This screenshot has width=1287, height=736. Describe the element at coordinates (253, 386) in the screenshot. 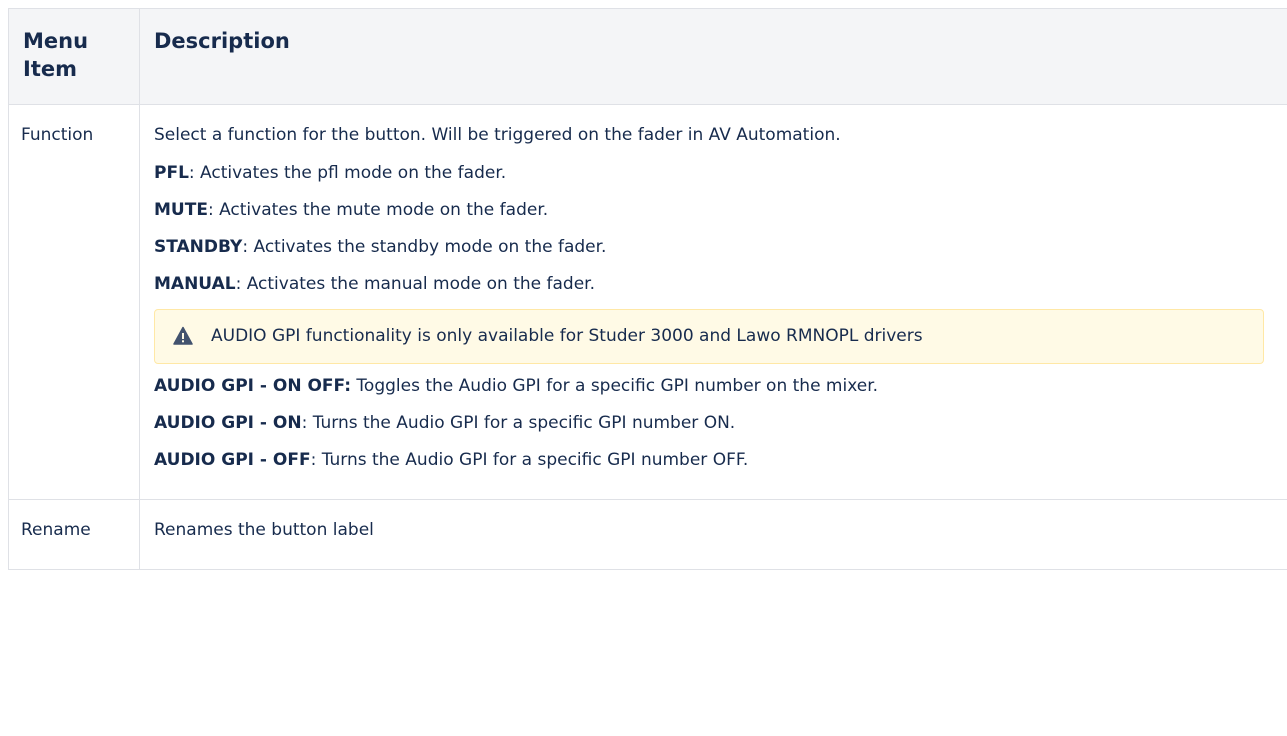

I see `option-term: AUDIO GPI - ON OFF:` at that location.